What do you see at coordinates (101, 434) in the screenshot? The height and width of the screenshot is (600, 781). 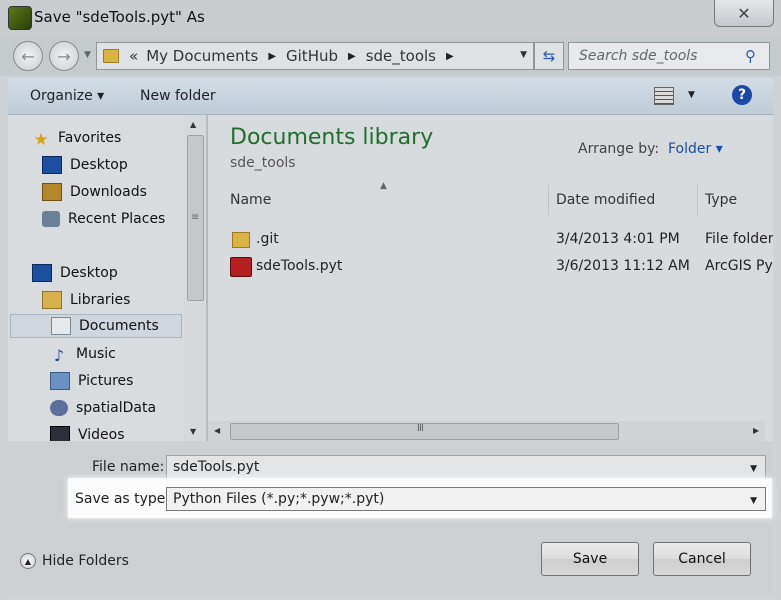 I see `sidebar-item-label: Videos` at bounding box center [101, 434].